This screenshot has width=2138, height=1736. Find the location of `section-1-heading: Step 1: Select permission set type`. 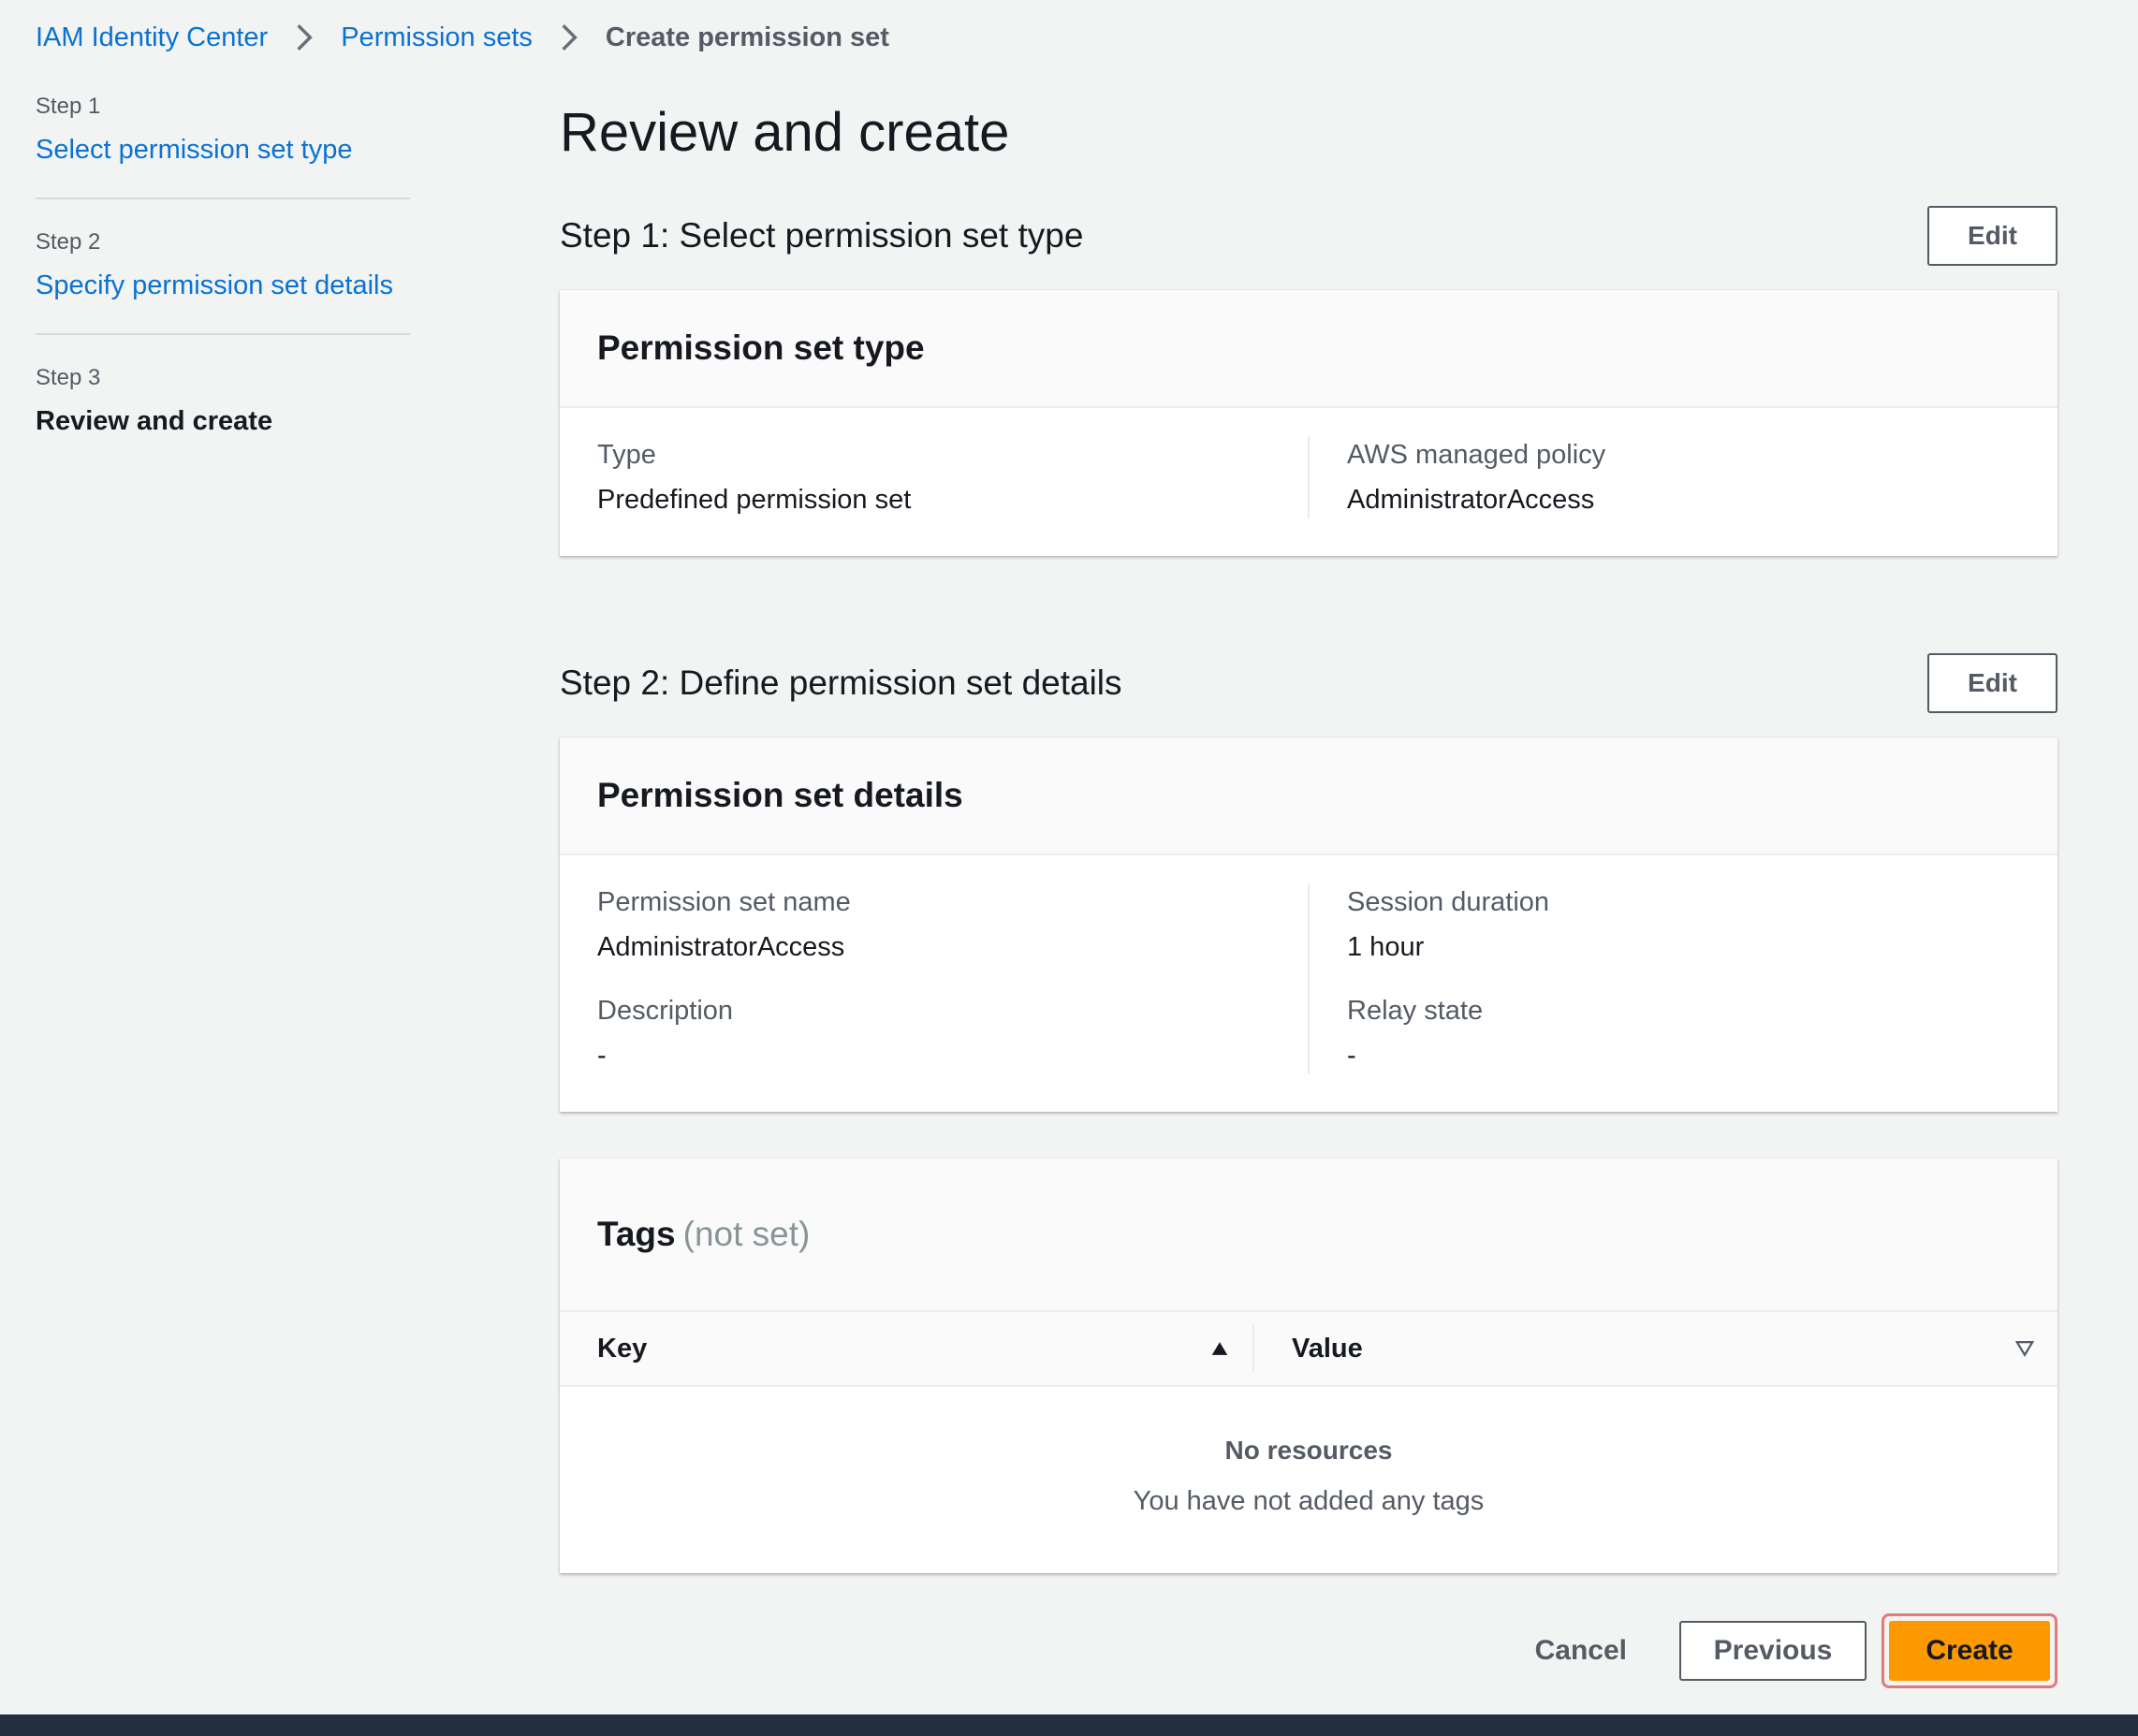

section-1-heading: Step 1: Select permission set type is located at coordinates (822, 236).